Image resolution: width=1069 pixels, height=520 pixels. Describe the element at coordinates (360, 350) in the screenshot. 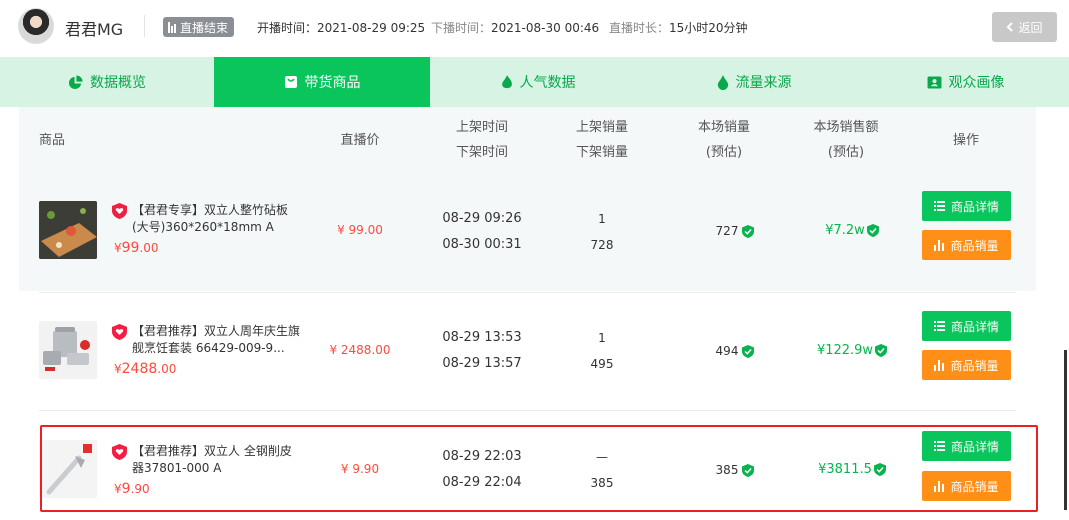

I see `live-price: ¥ 2488.00` at that location.